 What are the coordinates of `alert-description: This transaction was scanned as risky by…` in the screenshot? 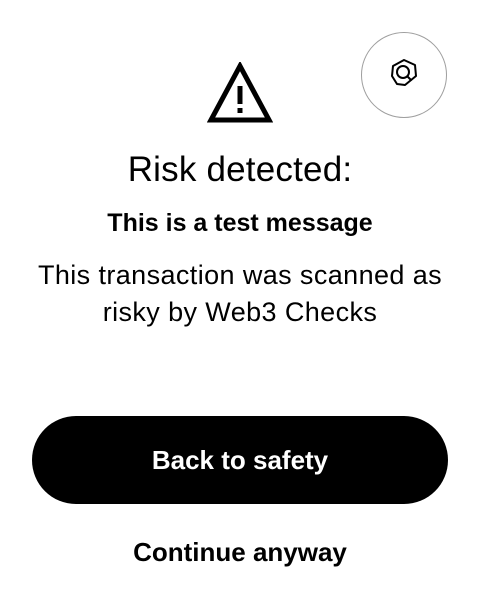 It's located at (240, 293).